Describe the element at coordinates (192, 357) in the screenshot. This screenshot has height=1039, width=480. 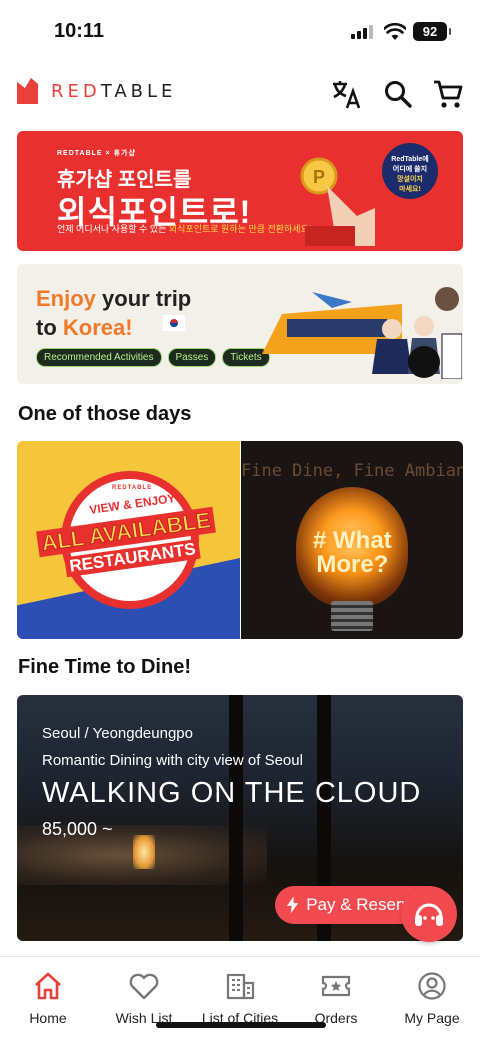
I see `pill-passes: Passes` at that location.